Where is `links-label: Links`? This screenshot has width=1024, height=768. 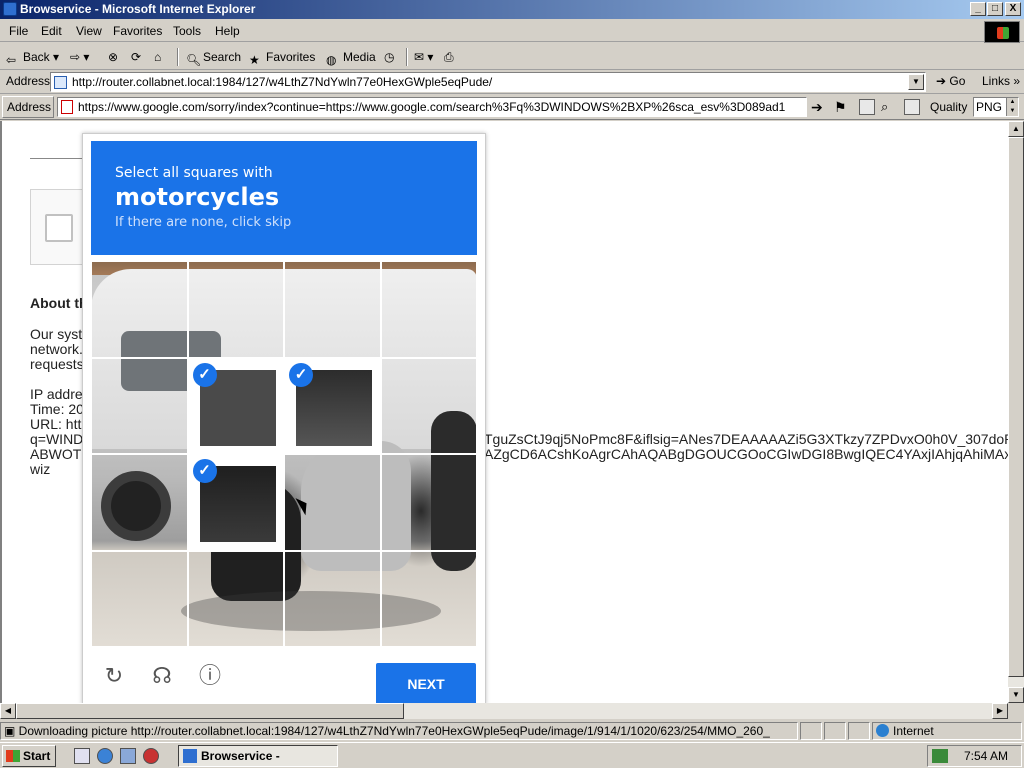 links-label: Links is located at coordinates (996, 81).